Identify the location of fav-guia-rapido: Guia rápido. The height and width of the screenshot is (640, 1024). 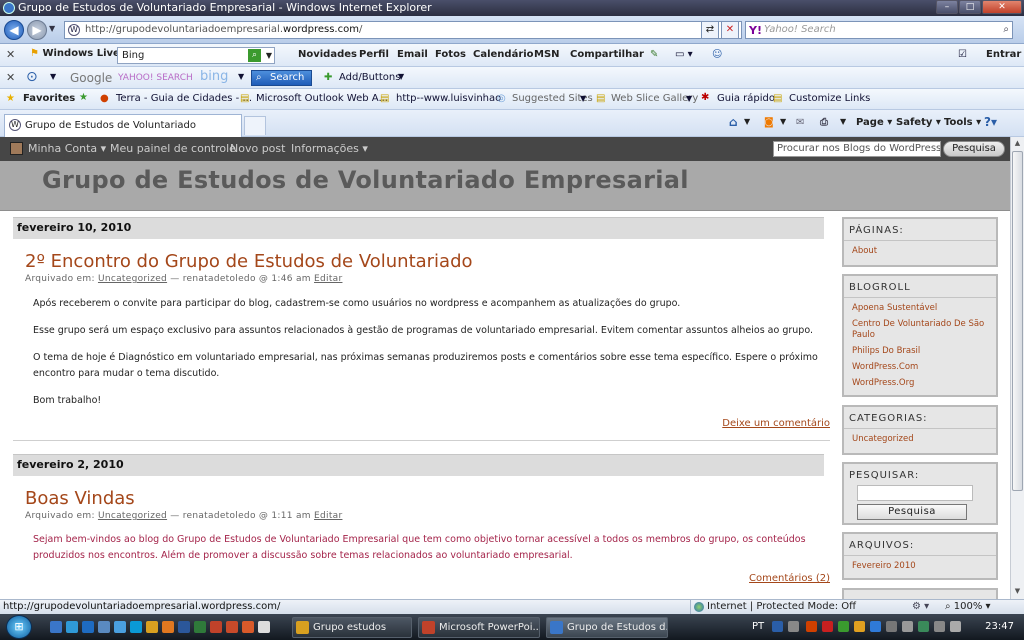
(746, 98).